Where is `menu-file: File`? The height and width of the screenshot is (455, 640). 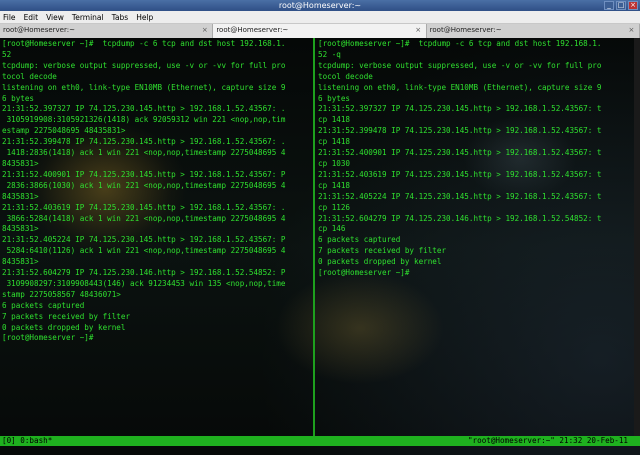
menu-file: File is located at coordinates (9, 17).